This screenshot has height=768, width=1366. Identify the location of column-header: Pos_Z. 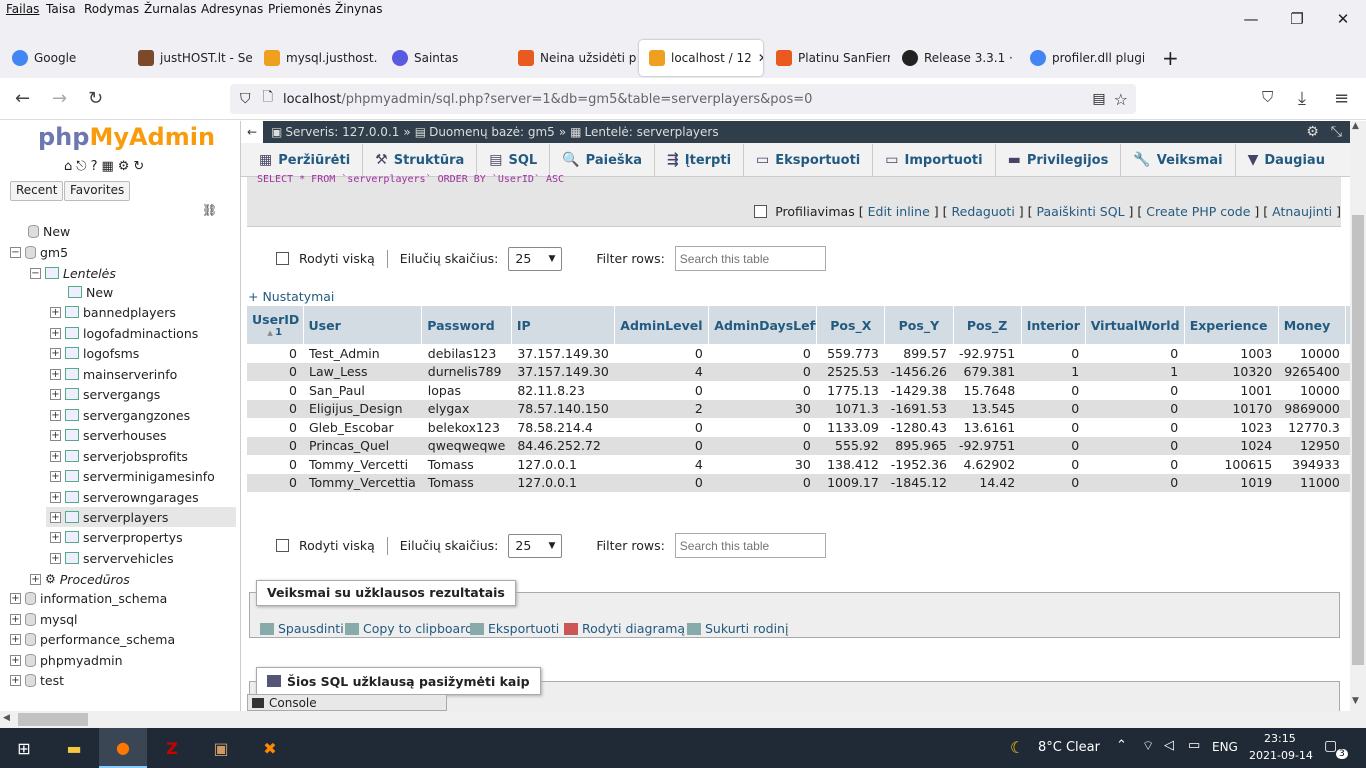
(987, 325).